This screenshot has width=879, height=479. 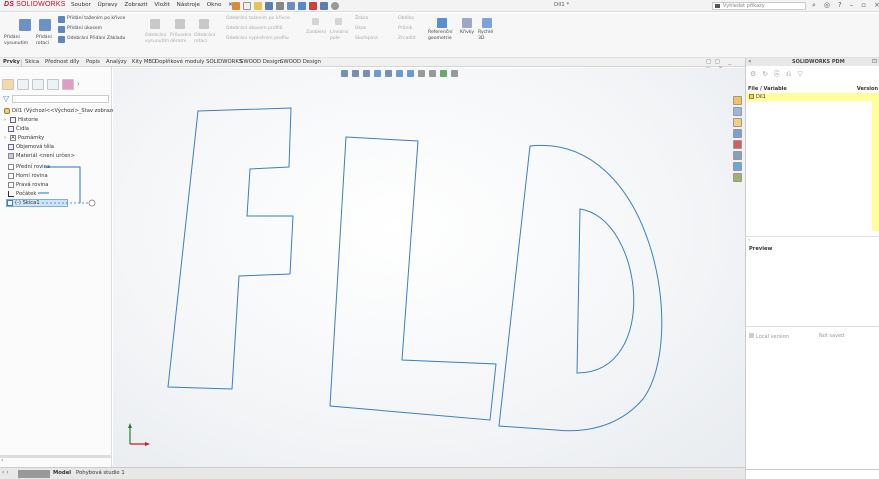 What do you see at coordinates (144, 62) in the screenshot?
I see `tab-kity-mbd: Kity MBD` at bounding box center [144, 62].